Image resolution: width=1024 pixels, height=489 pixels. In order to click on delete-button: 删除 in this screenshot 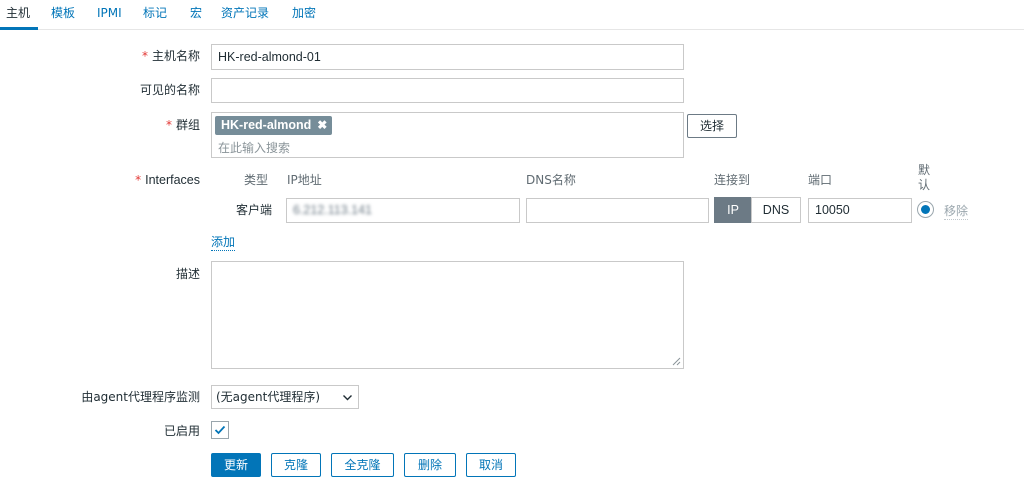, I will do `click(430, 465)`.